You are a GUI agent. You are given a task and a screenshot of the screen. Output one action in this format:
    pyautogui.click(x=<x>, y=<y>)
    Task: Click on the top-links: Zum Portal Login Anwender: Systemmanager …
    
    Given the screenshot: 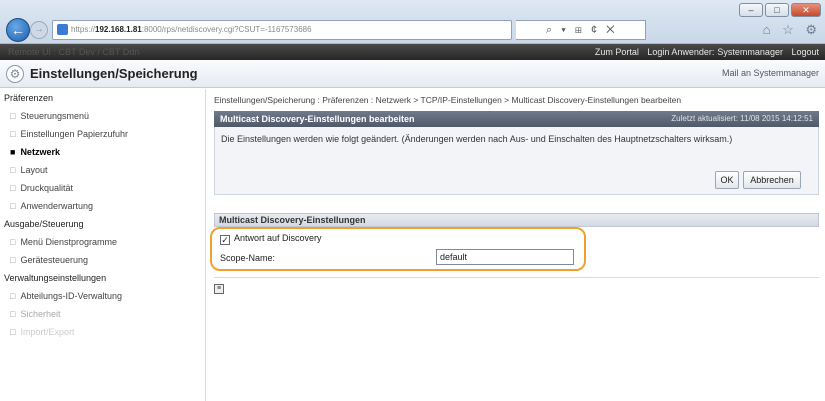 What is the action you would take?
    pyautogui.click(x=704, y=52)
    